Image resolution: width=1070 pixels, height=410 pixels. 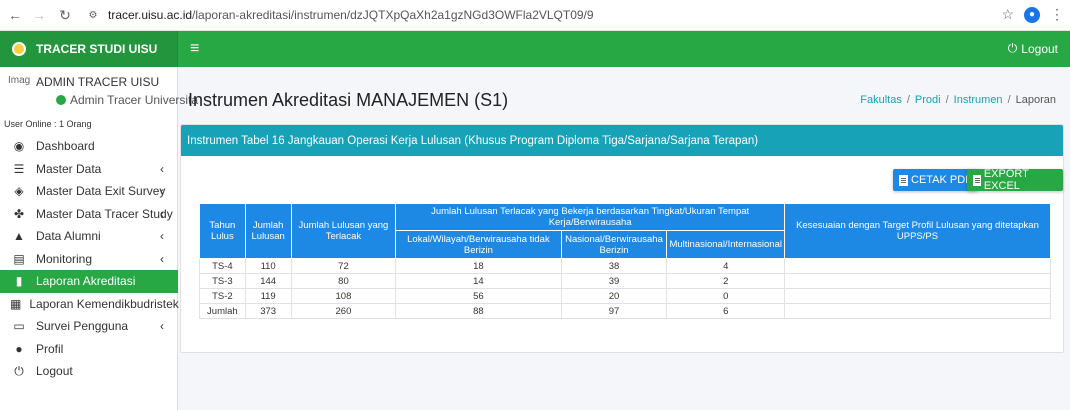 I want to click on export-excel-label: EXPORT EXCEL, so click(x=1006, y=180).